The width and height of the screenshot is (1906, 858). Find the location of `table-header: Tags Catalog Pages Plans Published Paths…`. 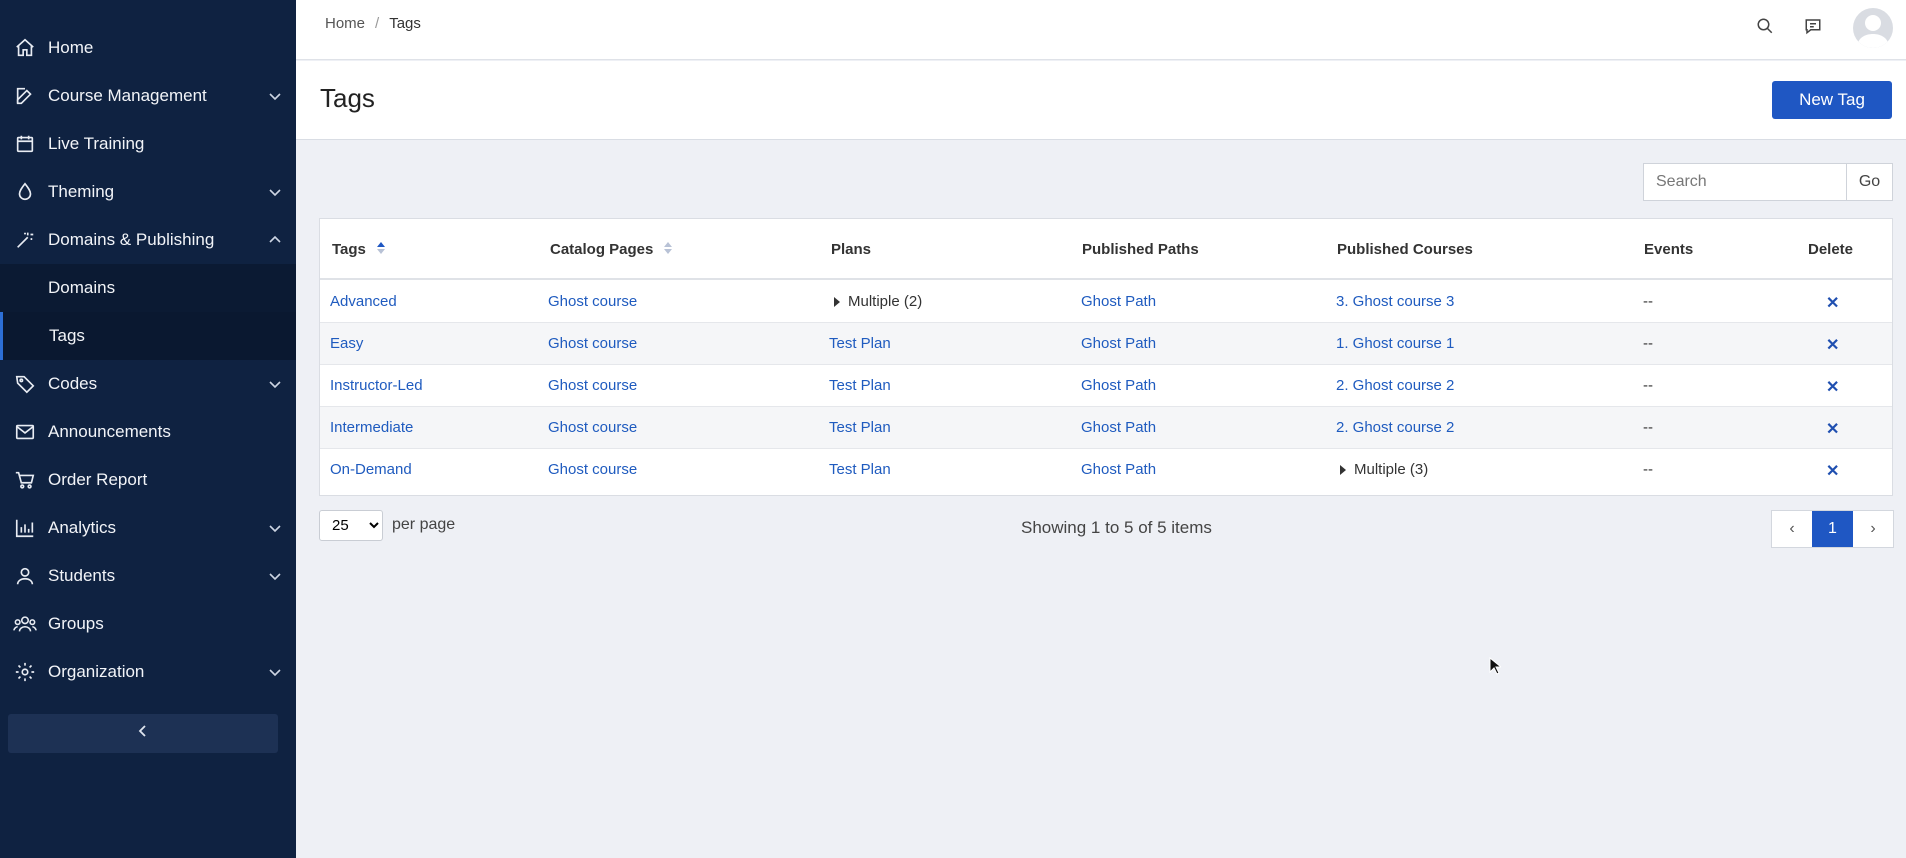

table-header: Tags Catalog Pages Plans Published Paths… is located at coordinates (1106, 249).